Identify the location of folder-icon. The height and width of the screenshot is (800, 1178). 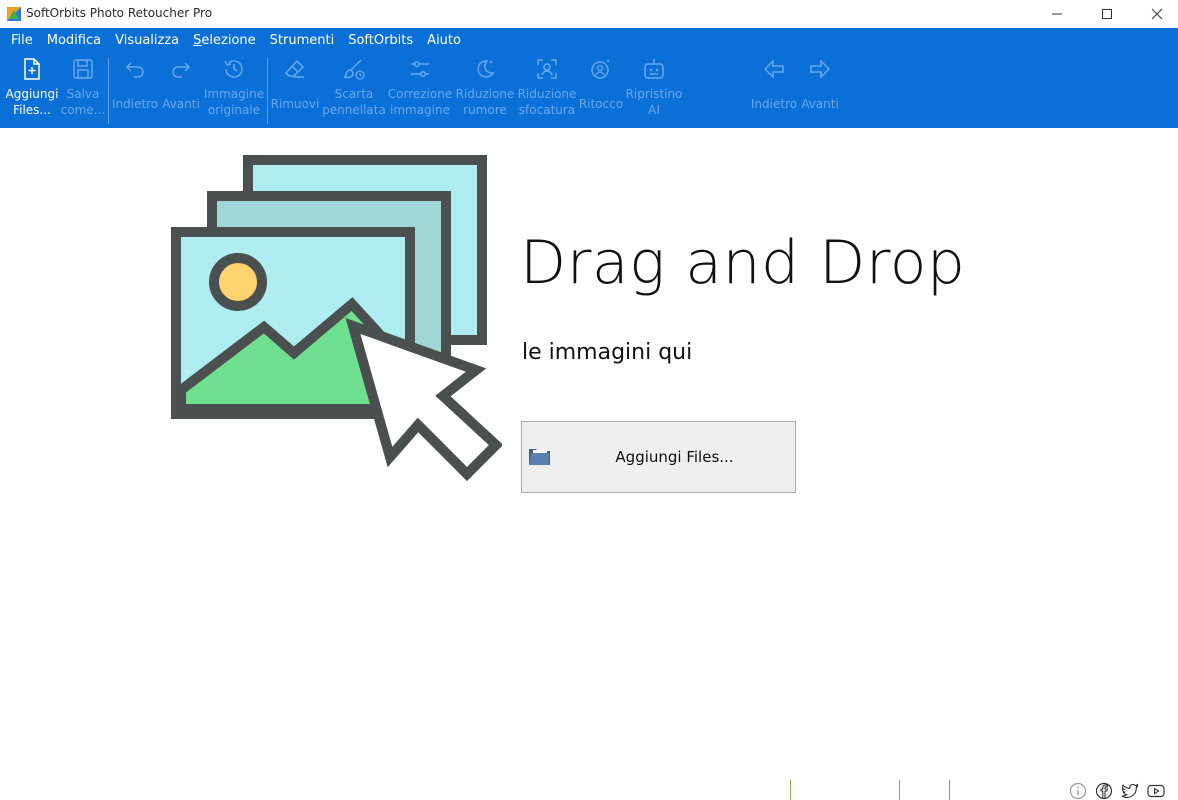
(539, 457).